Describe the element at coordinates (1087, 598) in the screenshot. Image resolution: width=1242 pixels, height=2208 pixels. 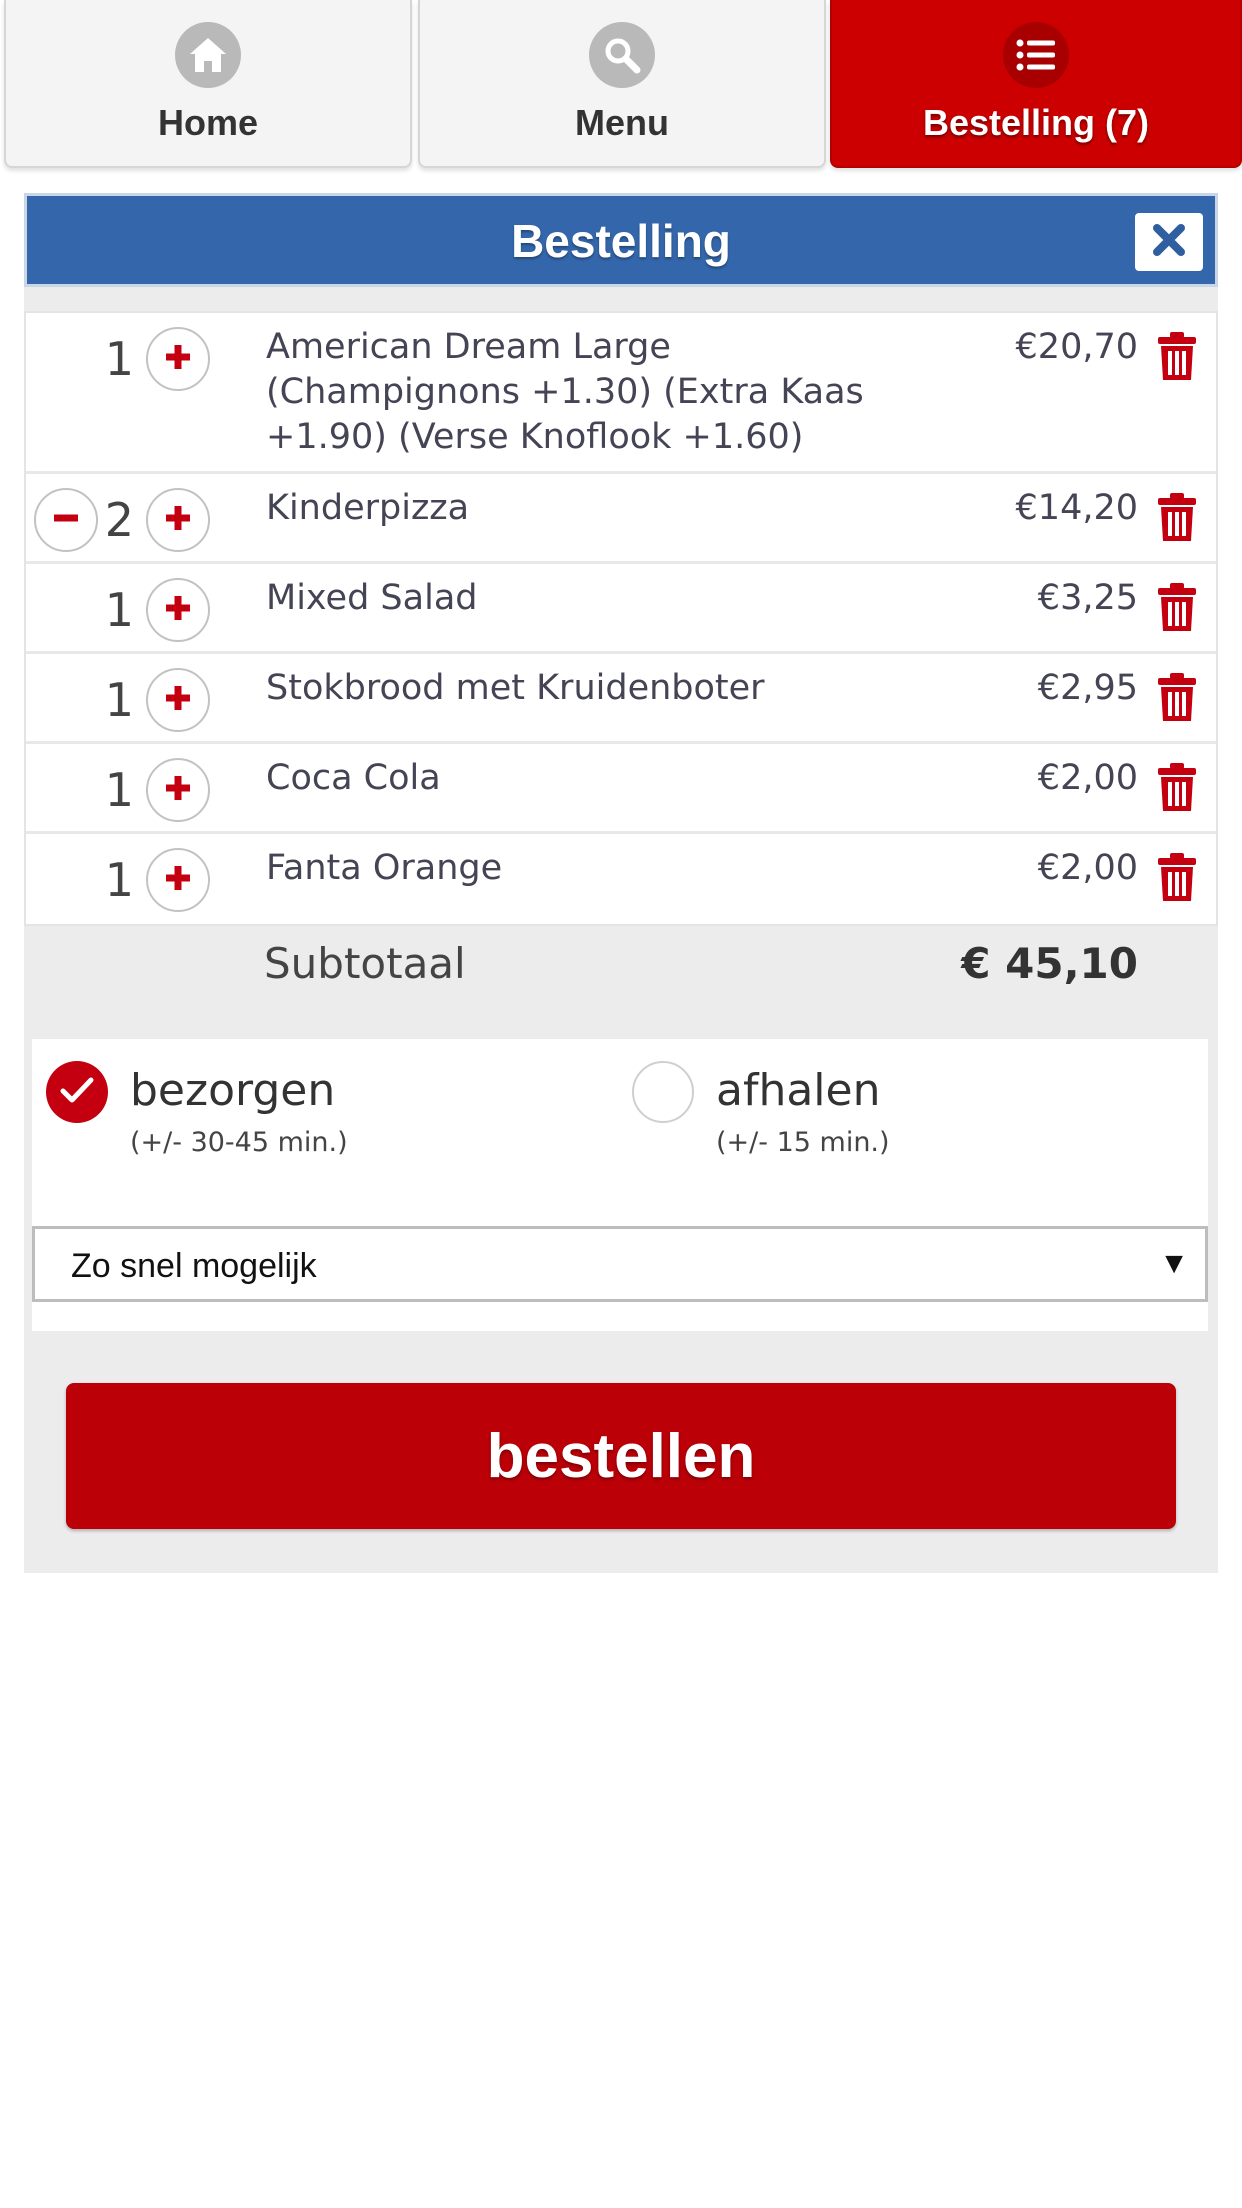
I see `item-price: €3,25` at that location.